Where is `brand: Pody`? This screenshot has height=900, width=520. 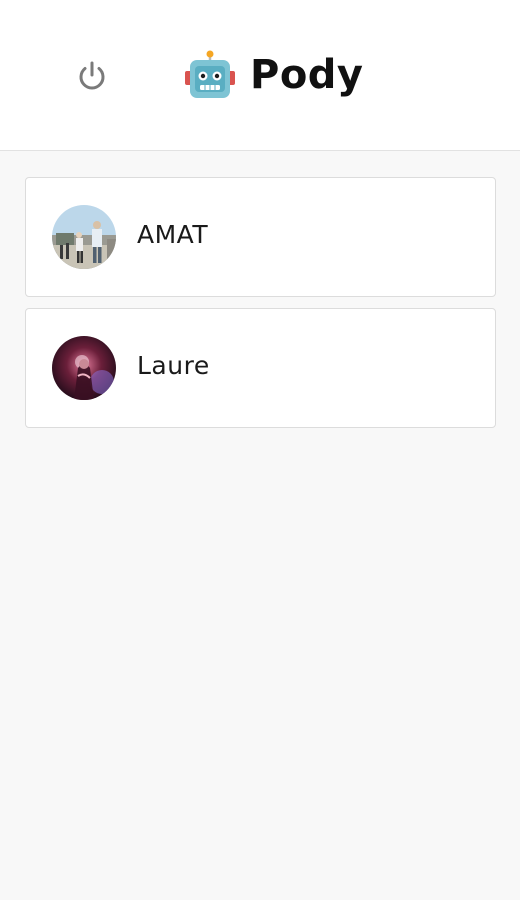
brand: Pody is located at coordinates (274, 75).